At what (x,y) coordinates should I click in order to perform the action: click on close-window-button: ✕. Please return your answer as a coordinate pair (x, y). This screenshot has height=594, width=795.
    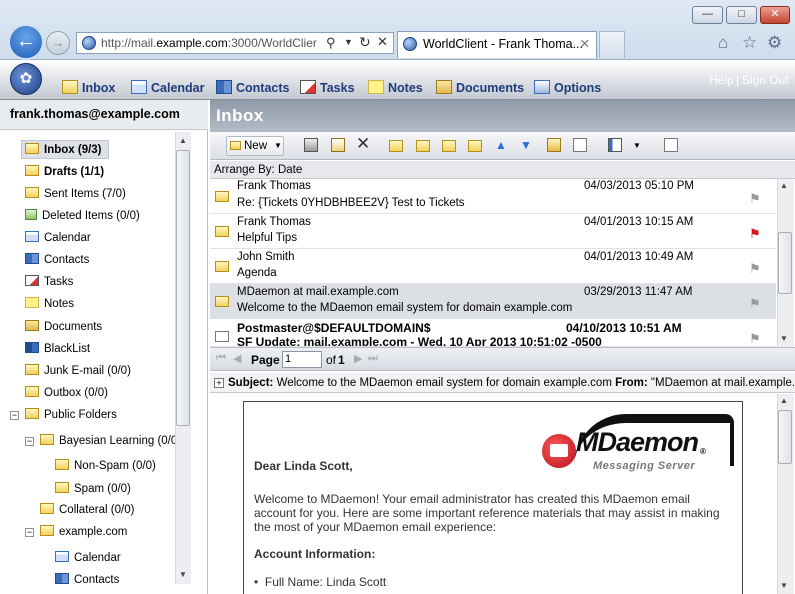
    Looking at the image, I should click on (775, 15).